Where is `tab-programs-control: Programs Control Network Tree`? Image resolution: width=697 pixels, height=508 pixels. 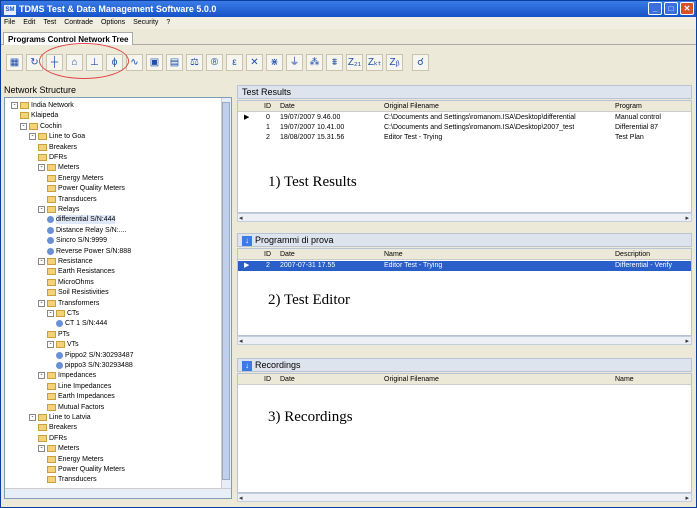 tab-programs-control: Programs Control Network Tree is located at coordinates (68, 38).